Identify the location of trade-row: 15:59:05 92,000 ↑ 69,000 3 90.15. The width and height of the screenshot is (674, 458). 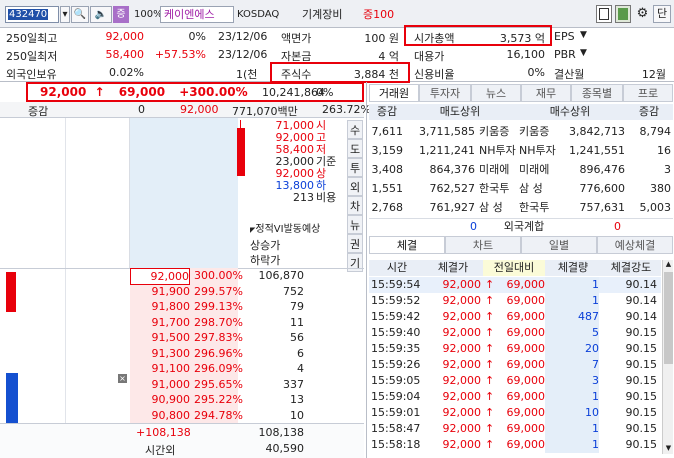
(515, 381).